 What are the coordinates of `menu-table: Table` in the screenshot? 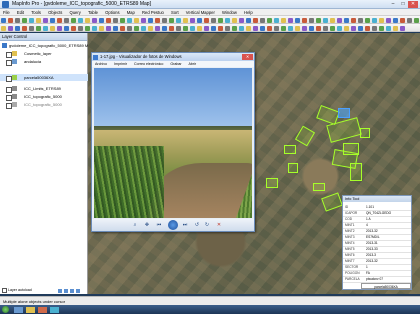 It's located at (93, 12).